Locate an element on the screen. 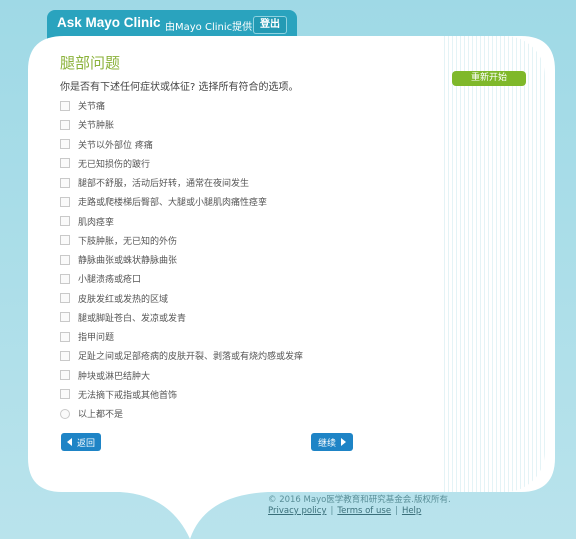  page-title: 腿部问题 is located at coordinates (90, 63).